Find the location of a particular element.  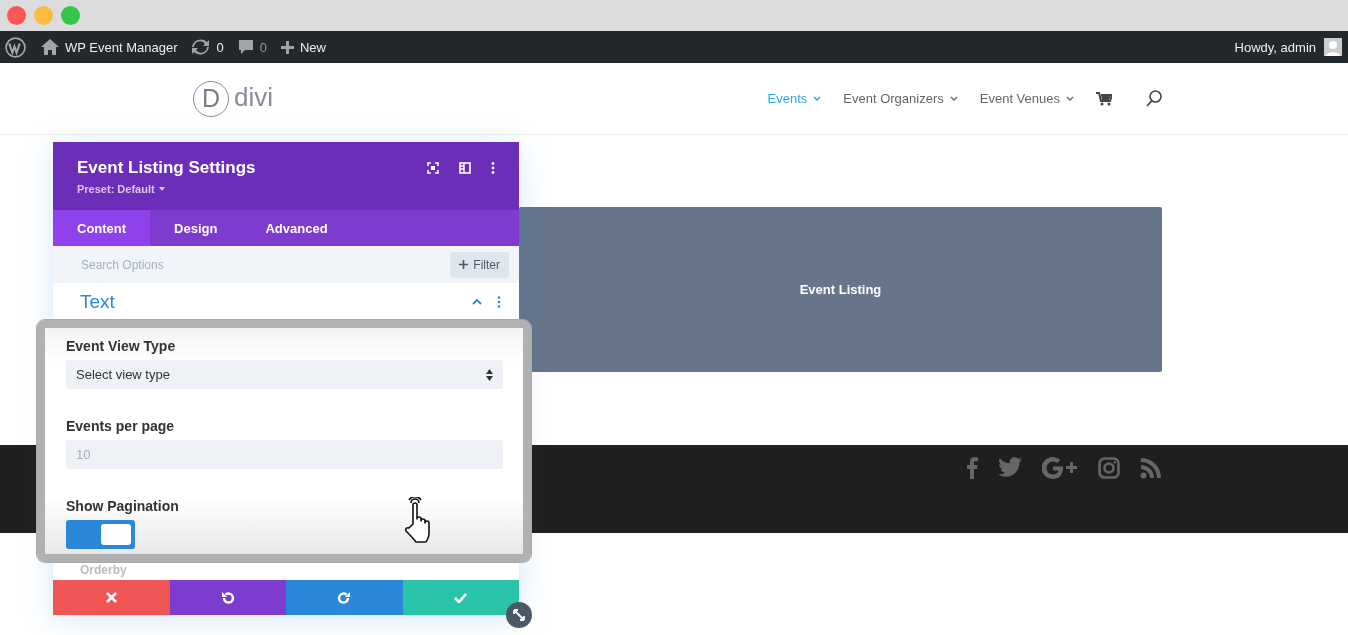

updates-count: 0 is located at coordinates (220, 47).